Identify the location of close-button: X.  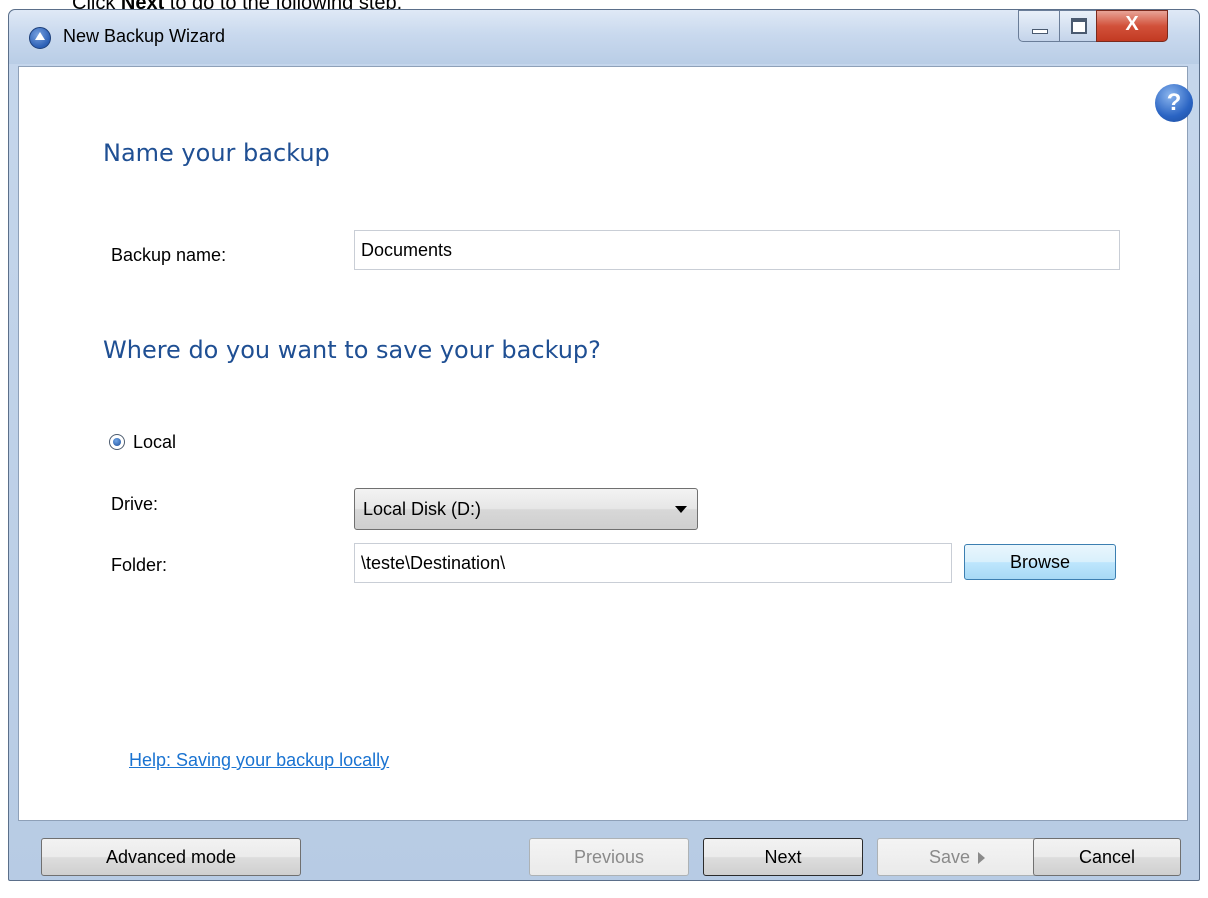
(1132, 26).